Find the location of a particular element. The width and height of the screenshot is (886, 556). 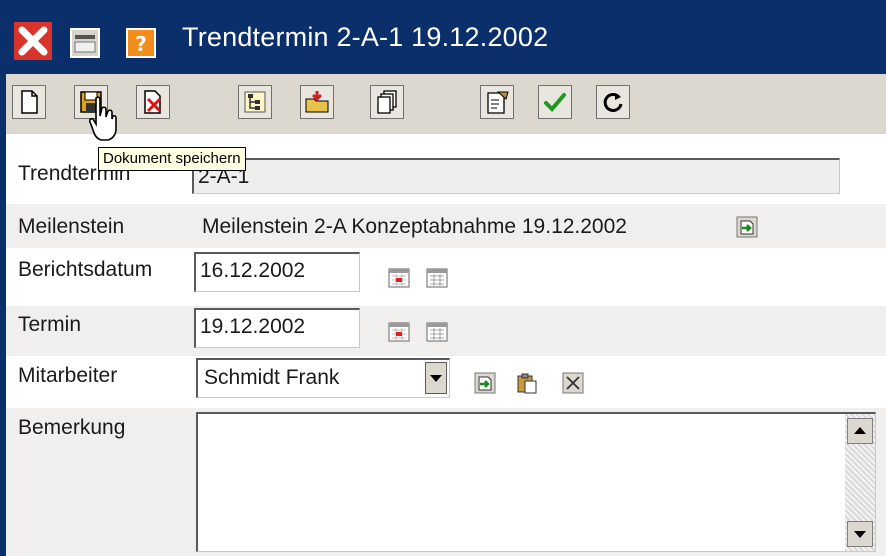

meilenstein-label: Meilenstein is located at coordinates (71, 226).